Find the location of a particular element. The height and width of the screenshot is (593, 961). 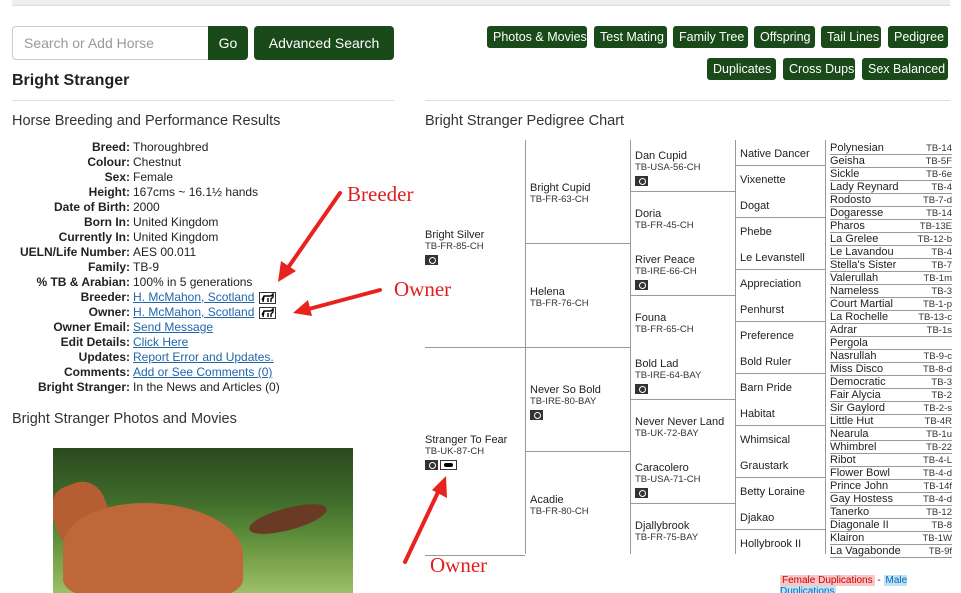

arrowhead-breeder is located at coordinates (287, 271).